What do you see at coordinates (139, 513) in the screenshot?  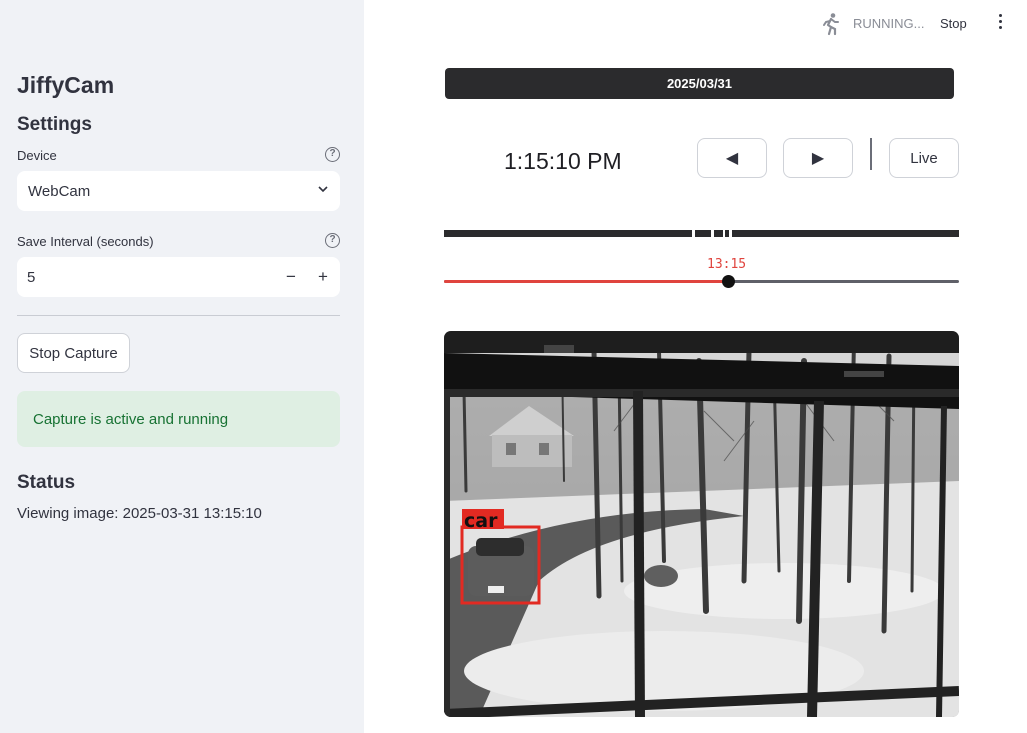 I see `status-text: Viewing image: 2025-03-31 13:15:10` at bounding box center [139, 513].